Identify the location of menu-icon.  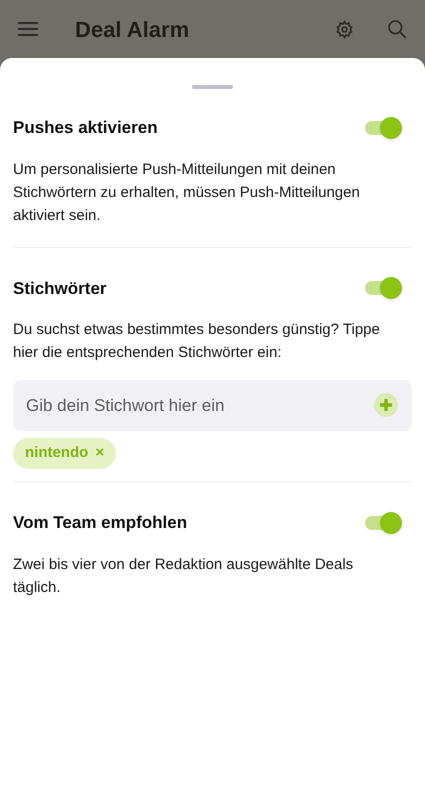
(28, 29).